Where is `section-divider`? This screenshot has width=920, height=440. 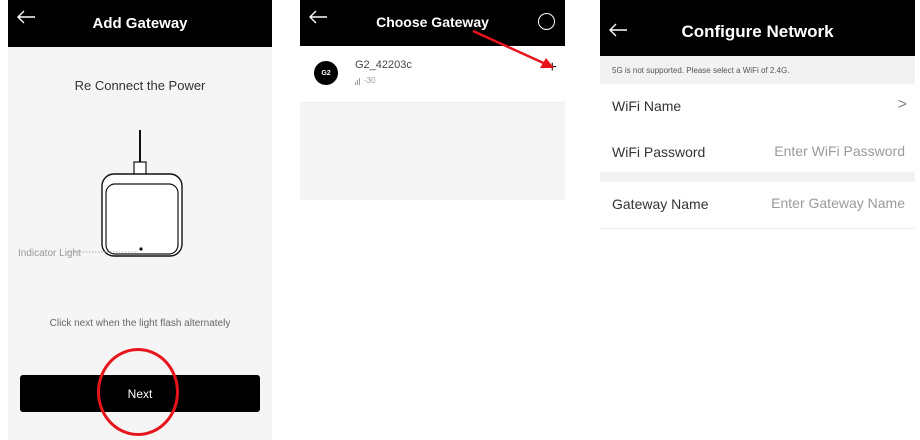
section-divider is located at coordinates (757, 177).